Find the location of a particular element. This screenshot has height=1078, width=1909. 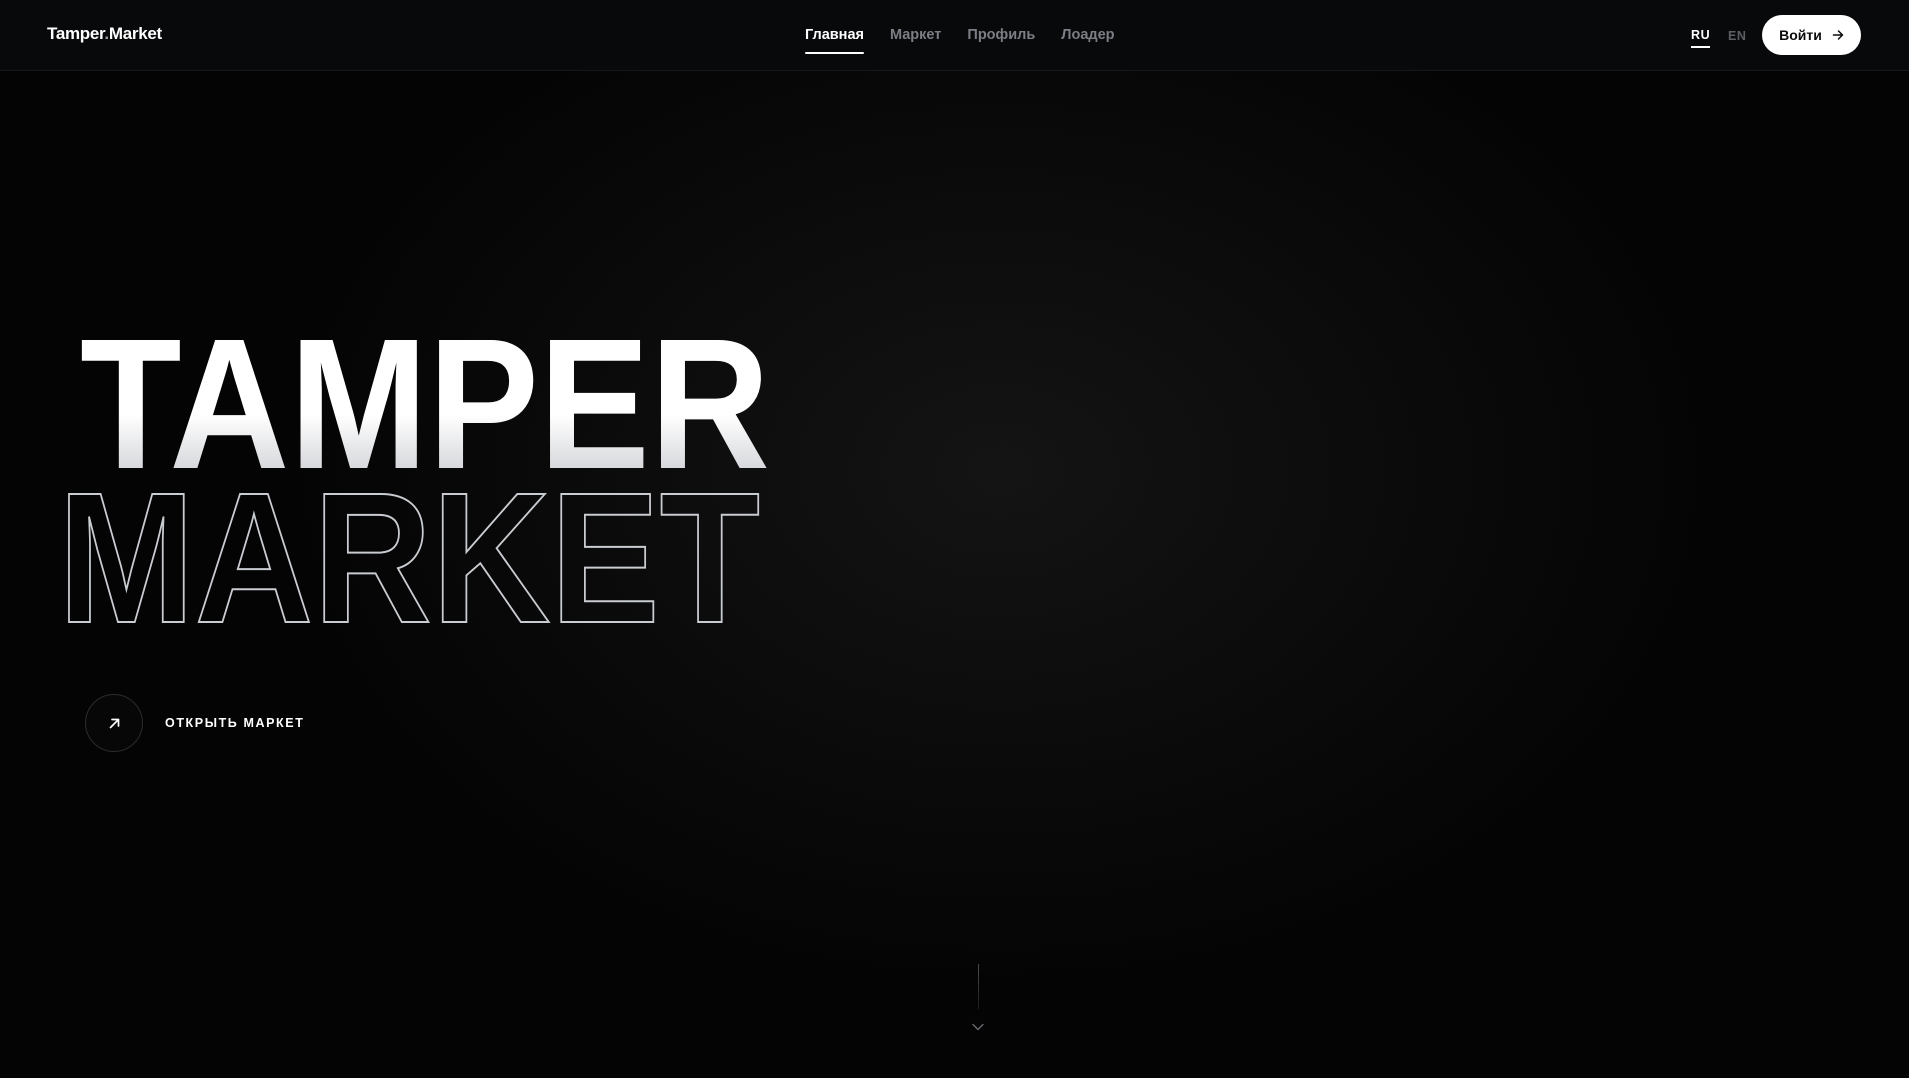

lang-ru-label: RU is located at coordinates (1701, 35).